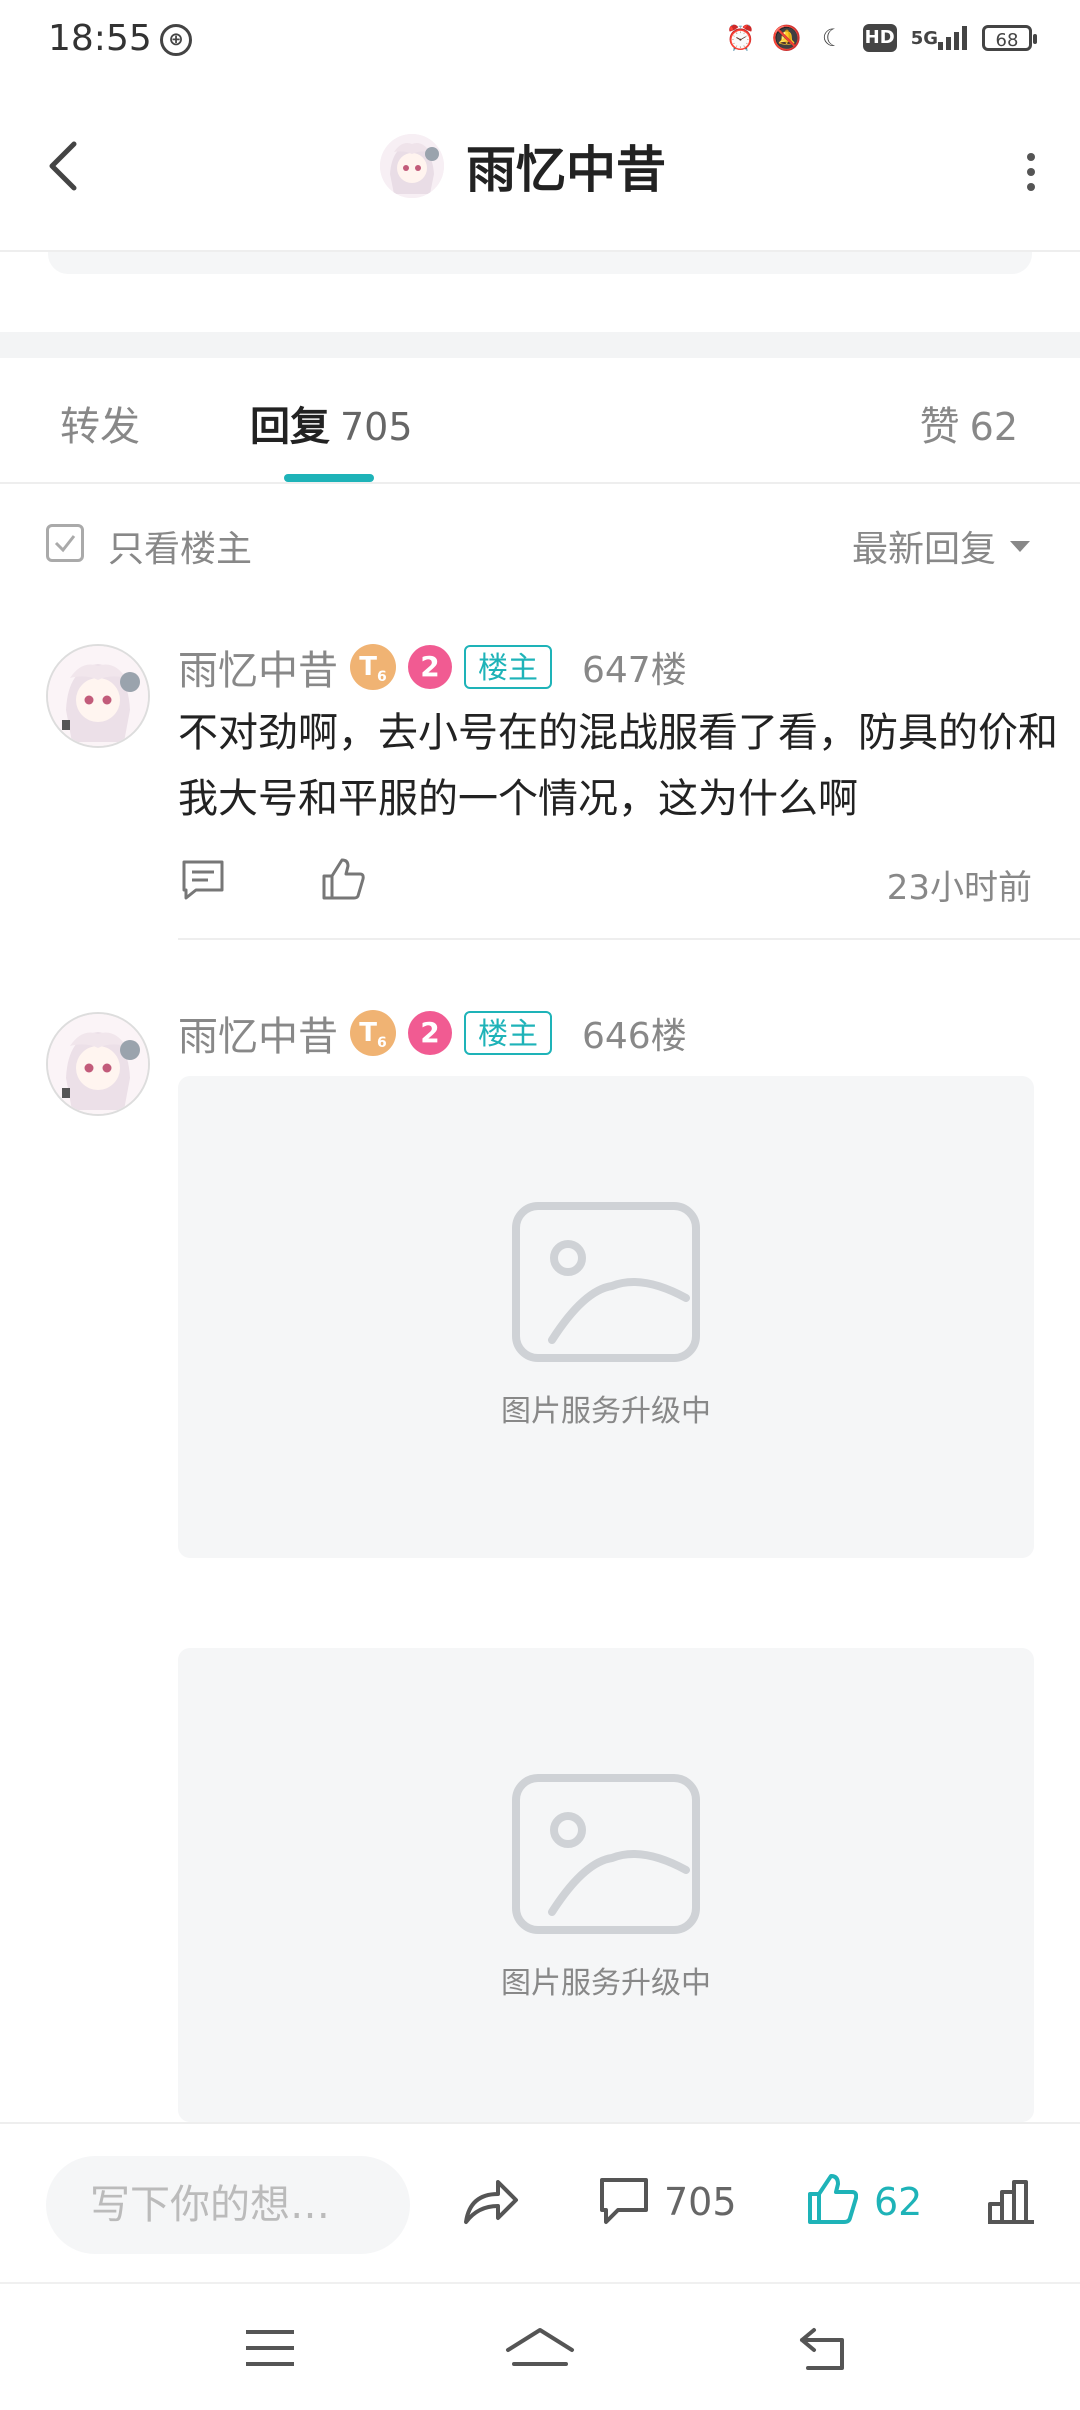 The height and width of the screenshot is (2410, 1080). I want to click on back-button, so click(64, 166).